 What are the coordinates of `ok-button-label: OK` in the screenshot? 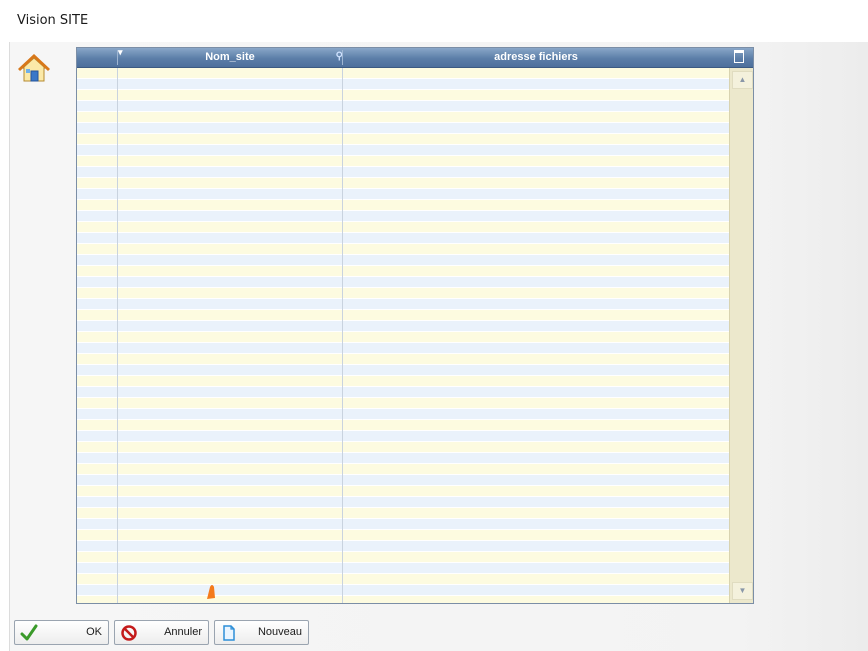 It's located at (94, 632).